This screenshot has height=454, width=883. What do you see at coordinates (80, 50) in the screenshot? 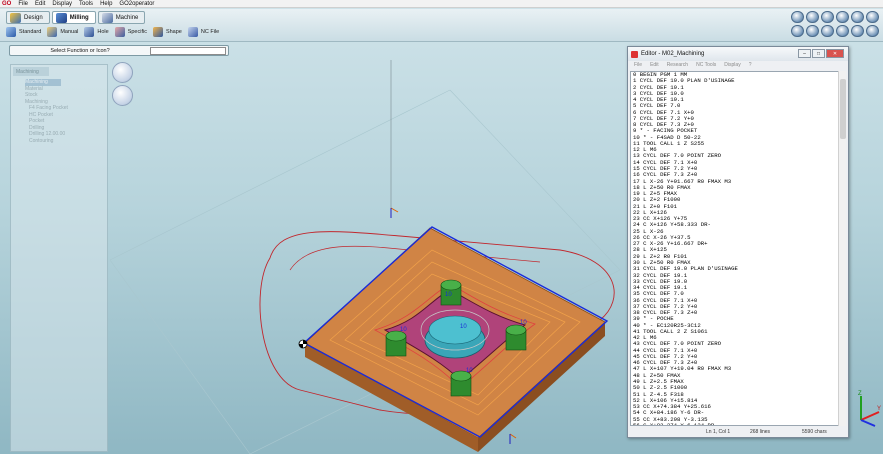
I see `function-selector-label: Select Function or Icon?` at bounding box center [80, 50].